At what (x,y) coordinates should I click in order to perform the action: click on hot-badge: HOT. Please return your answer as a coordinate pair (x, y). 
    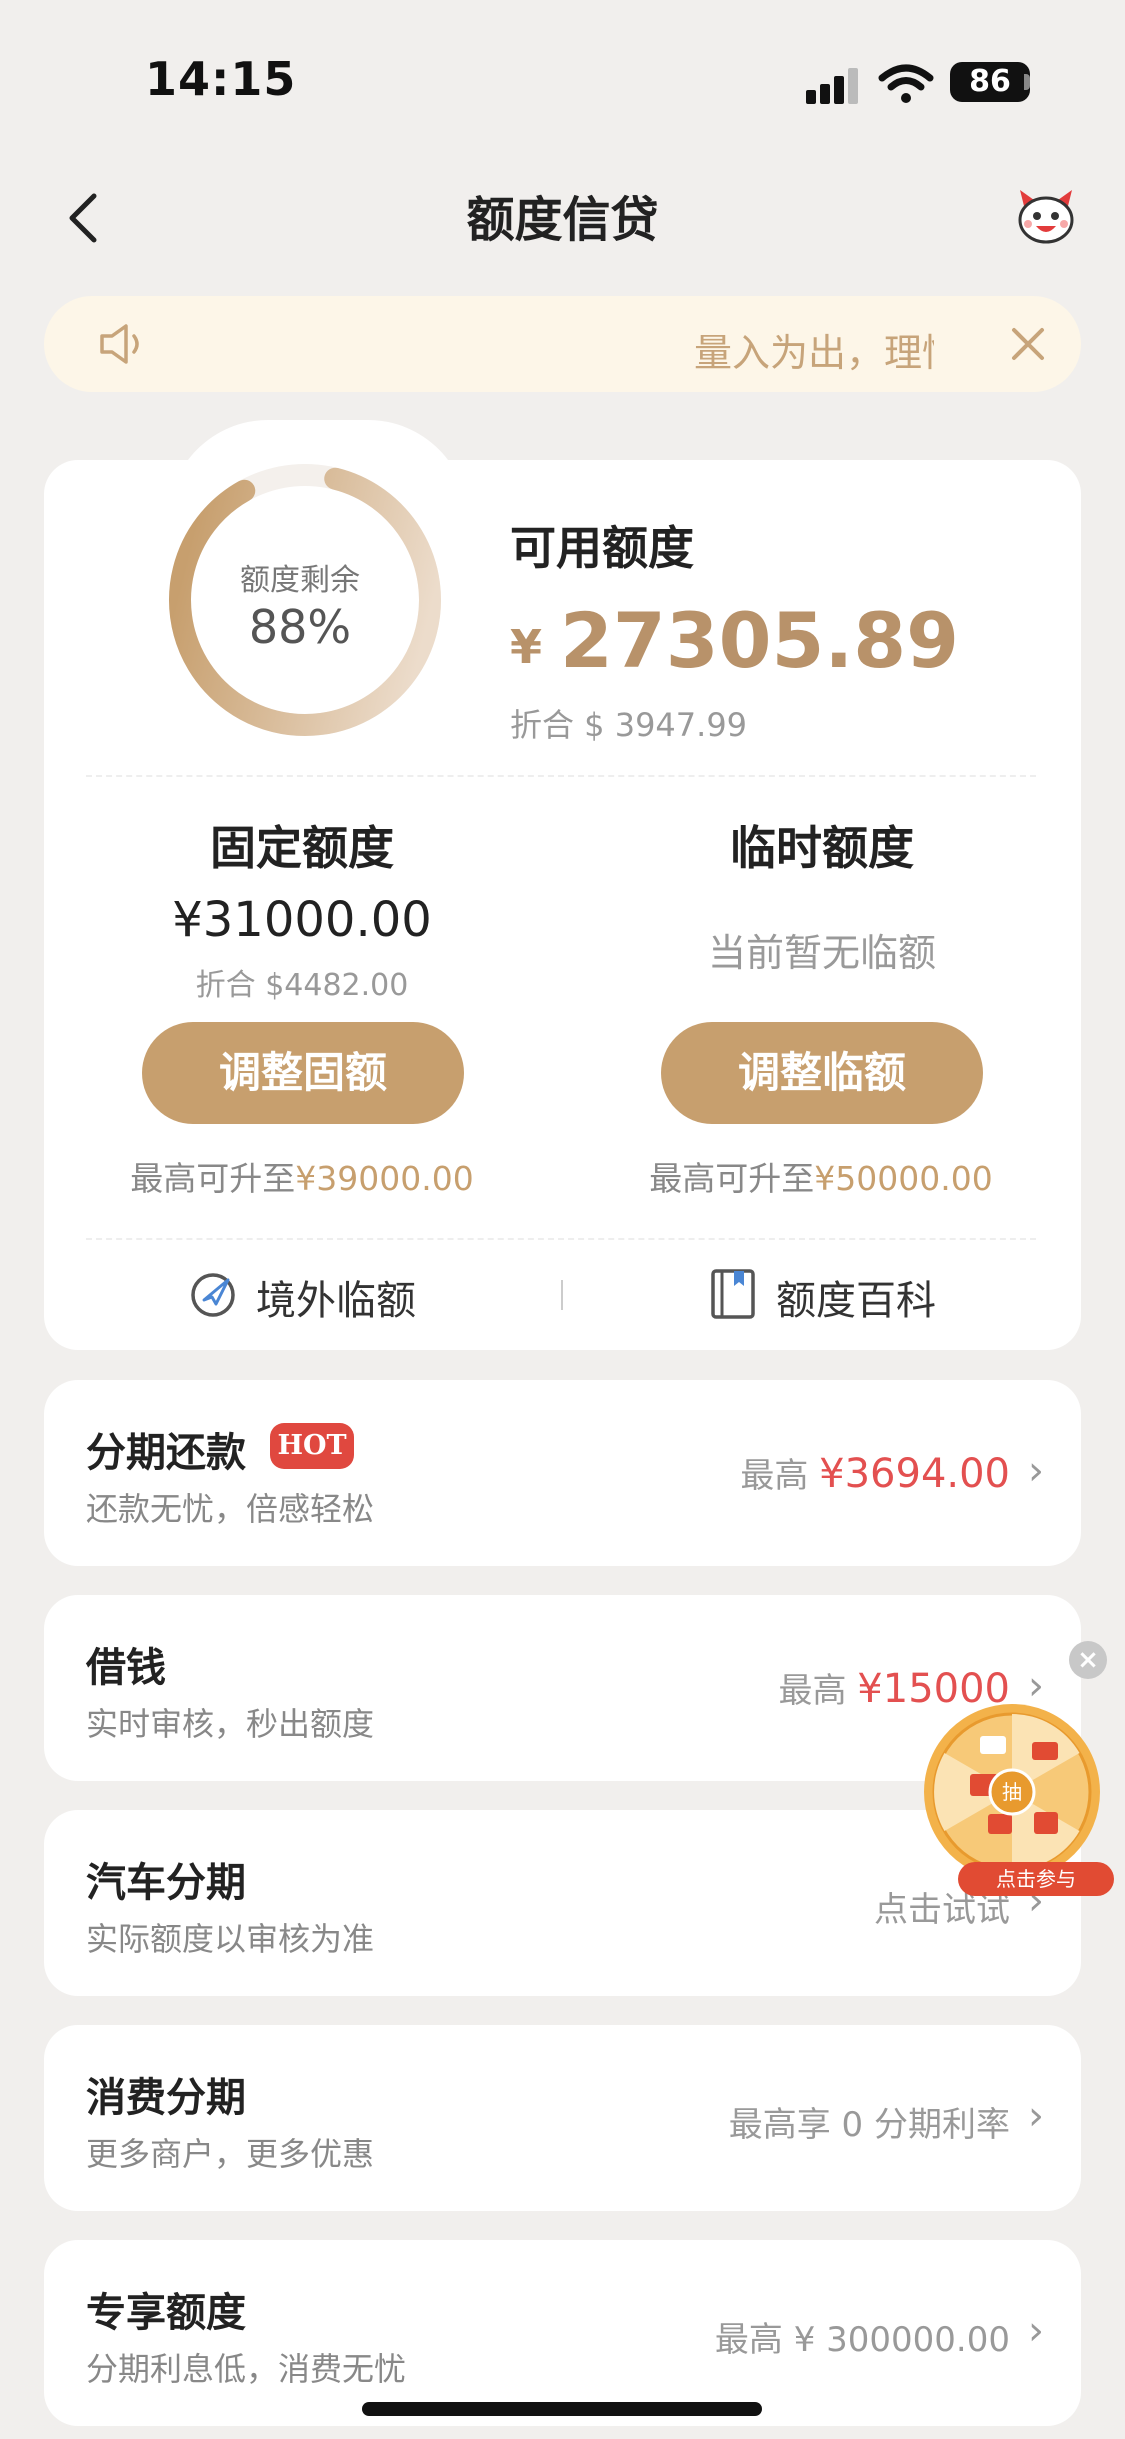
    Looking at the image, I should click on (312, 1446).